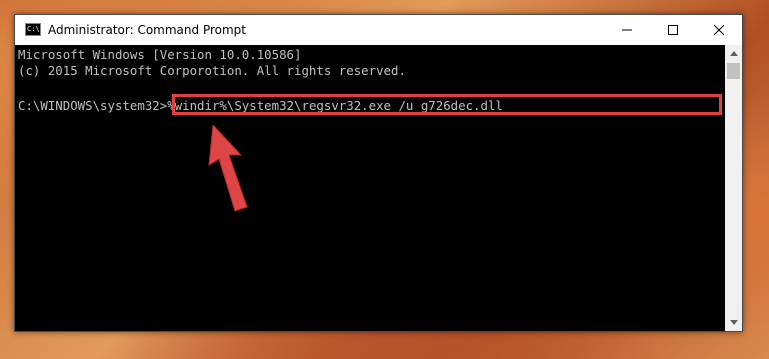 This screenshot has height=359, width=769. What do you see at coordinates (447, 104) in the screenshot?
I see `command-highlight-box` at bounding box center [447, 104].